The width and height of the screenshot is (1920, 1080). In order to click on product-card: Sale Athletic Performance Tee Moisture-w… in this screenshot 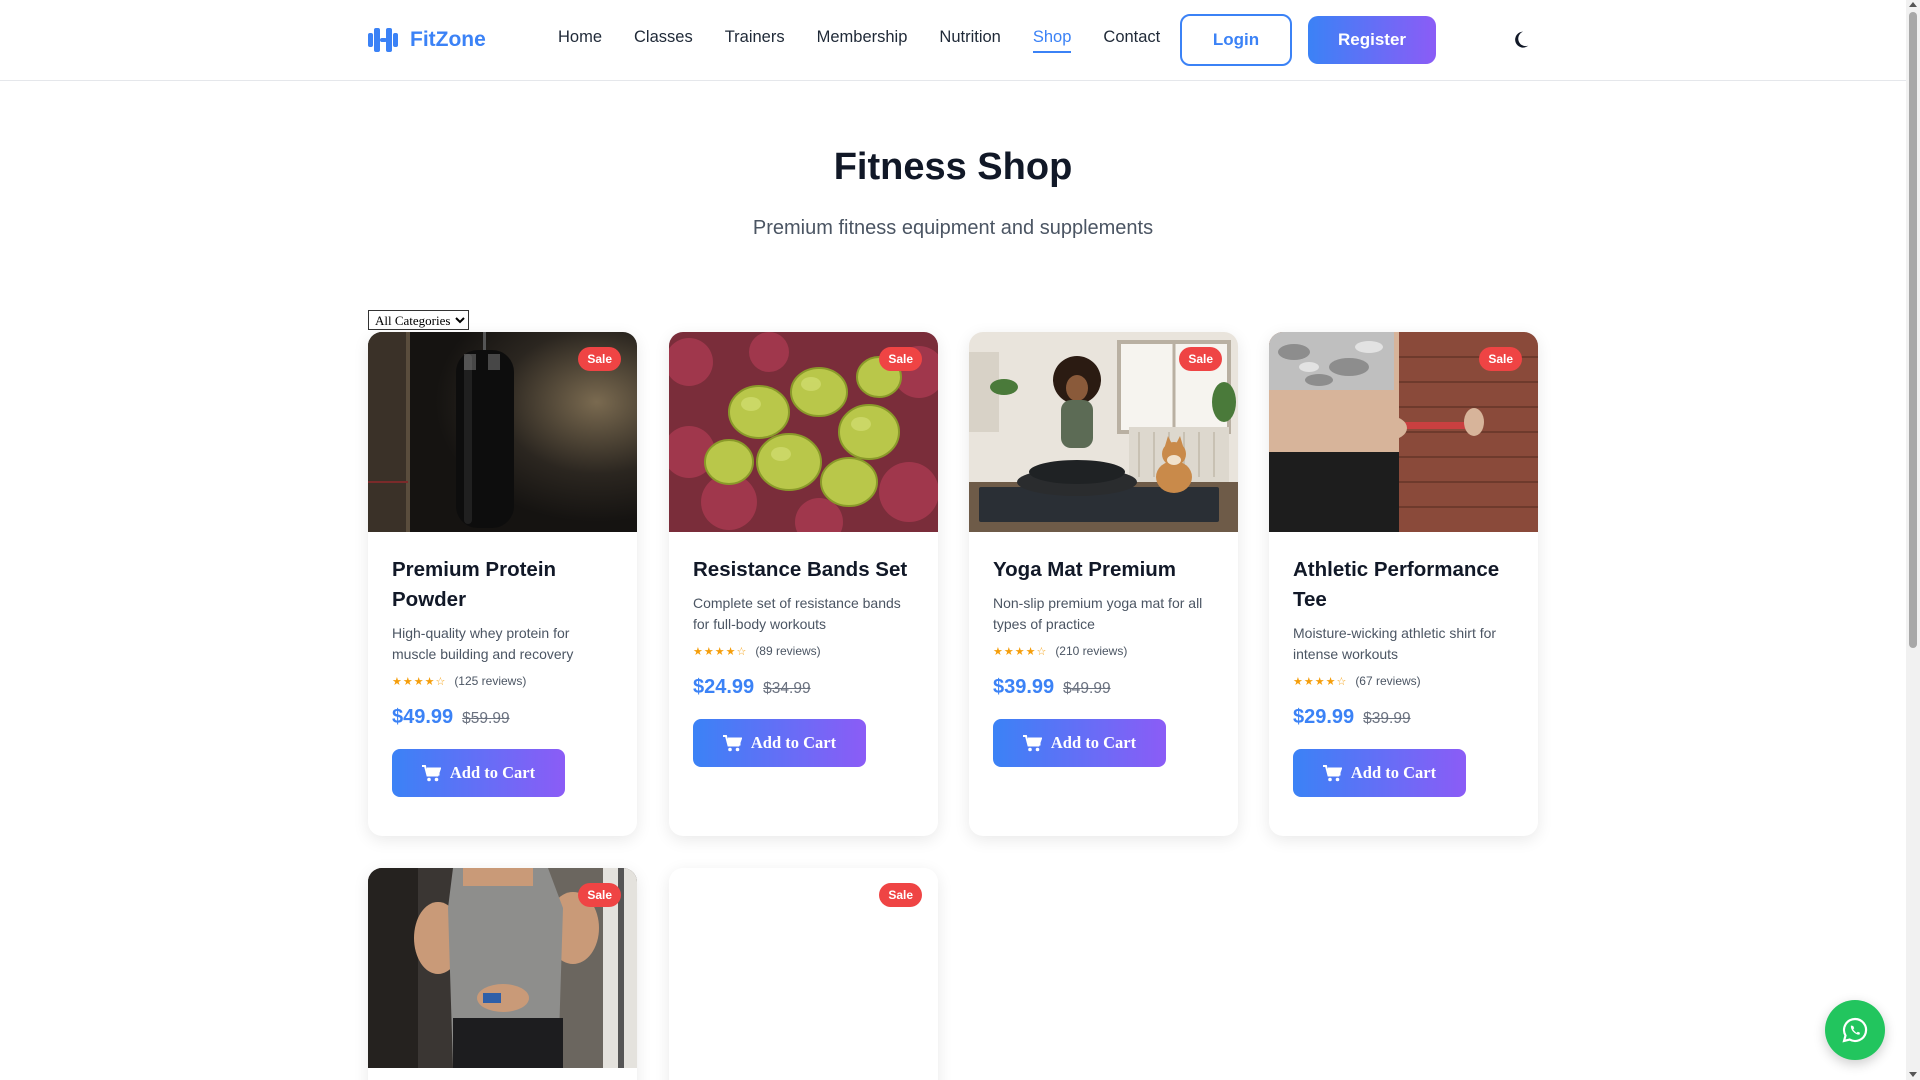, I will do `click(1403, 584)`.